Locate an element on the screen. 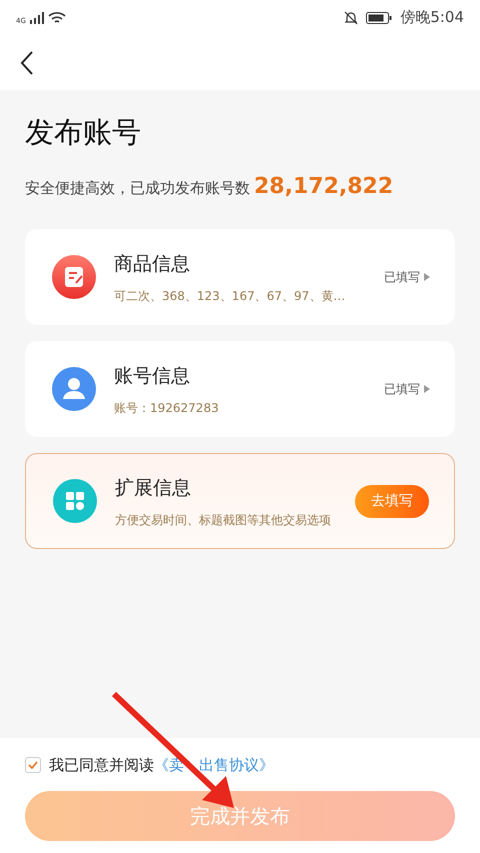 The image size is (480, 853). agree-checkbox is located at coordinates (33, 765).